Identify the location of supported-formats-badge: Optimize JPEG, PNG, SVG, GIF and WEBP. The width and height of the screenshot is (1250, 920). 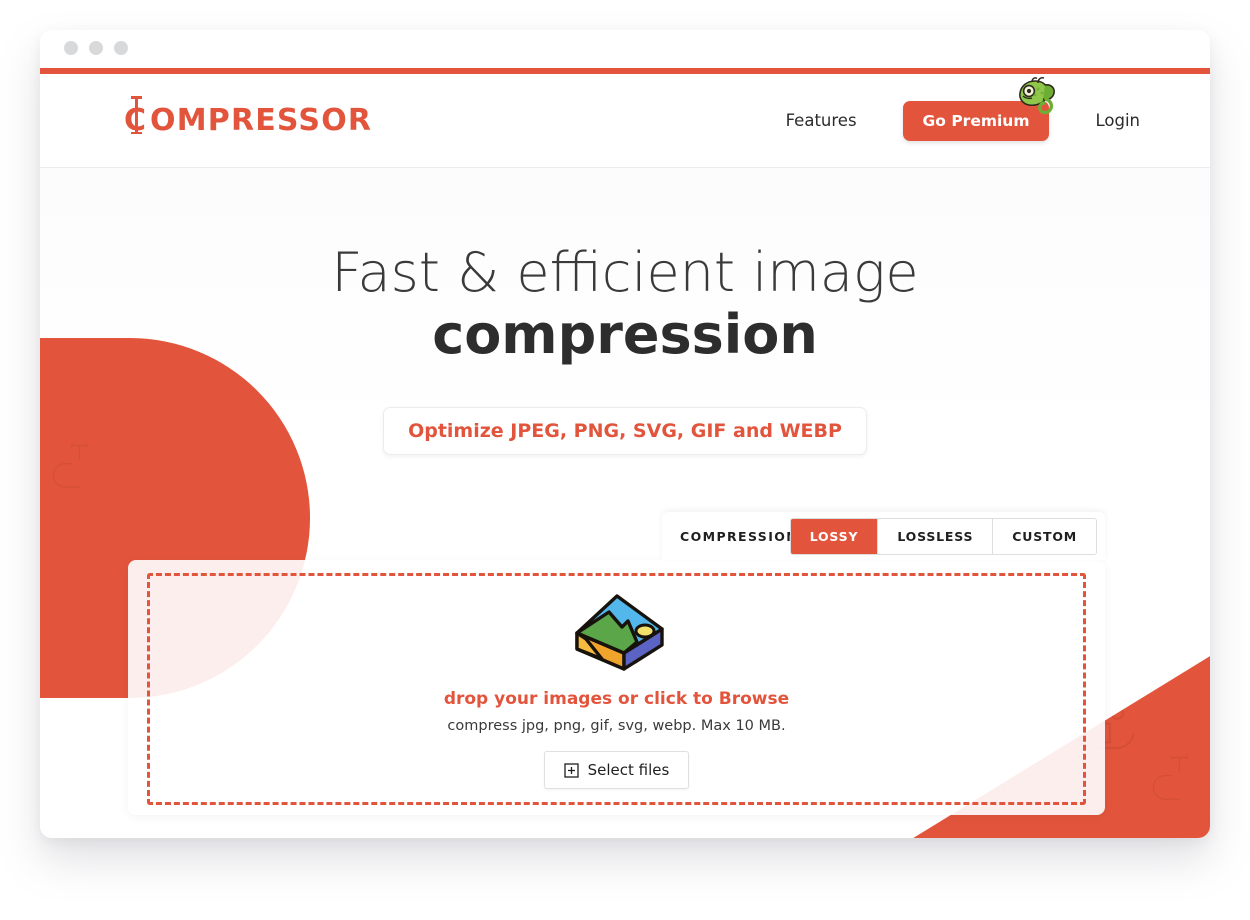
(625, 430).